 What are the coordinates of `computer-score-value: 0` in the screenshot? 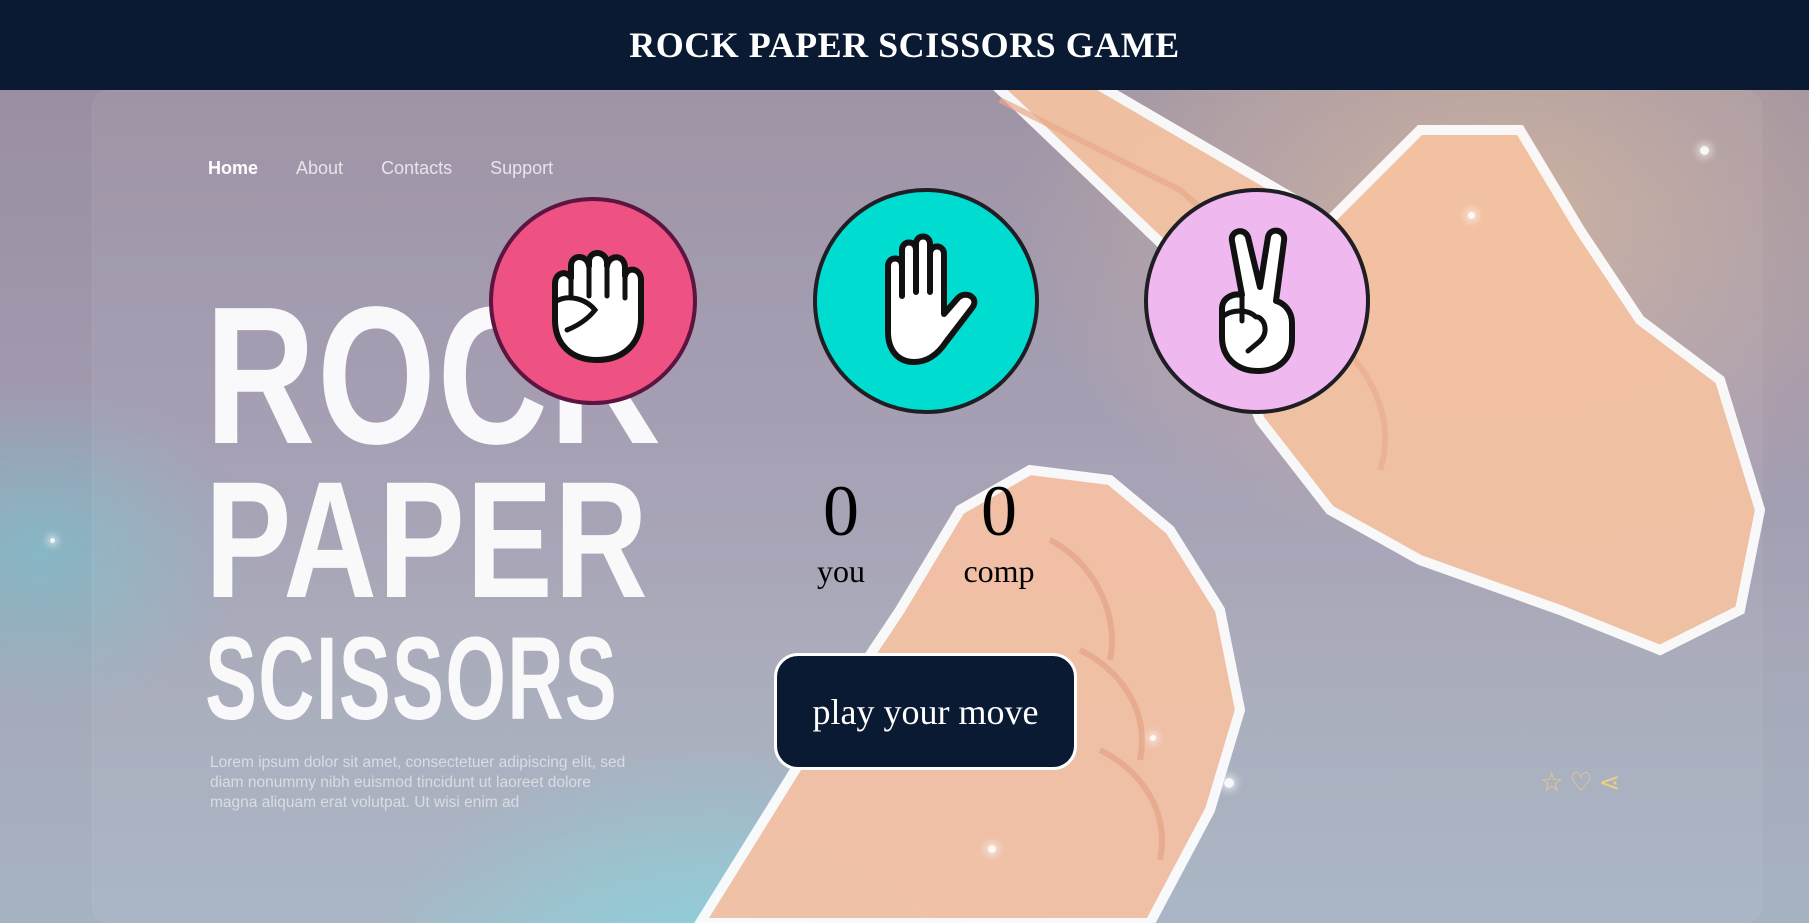 It's located at (999, 511).